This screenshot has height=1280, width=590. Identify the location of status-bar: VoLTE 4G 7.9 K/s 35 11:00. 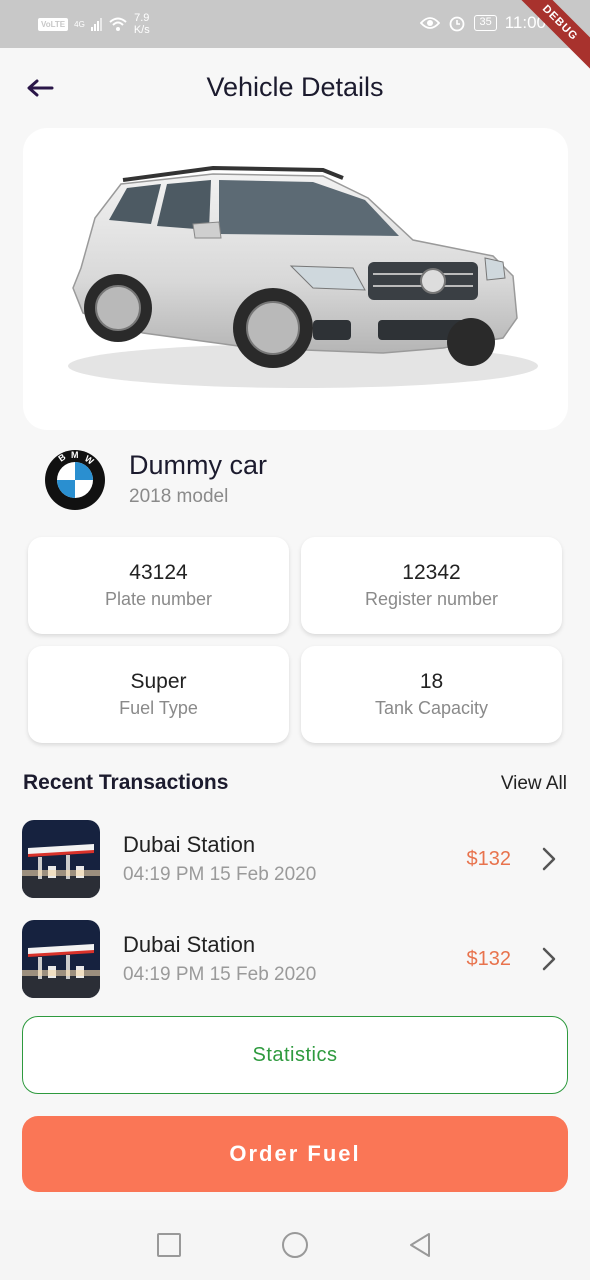
(295, 24).